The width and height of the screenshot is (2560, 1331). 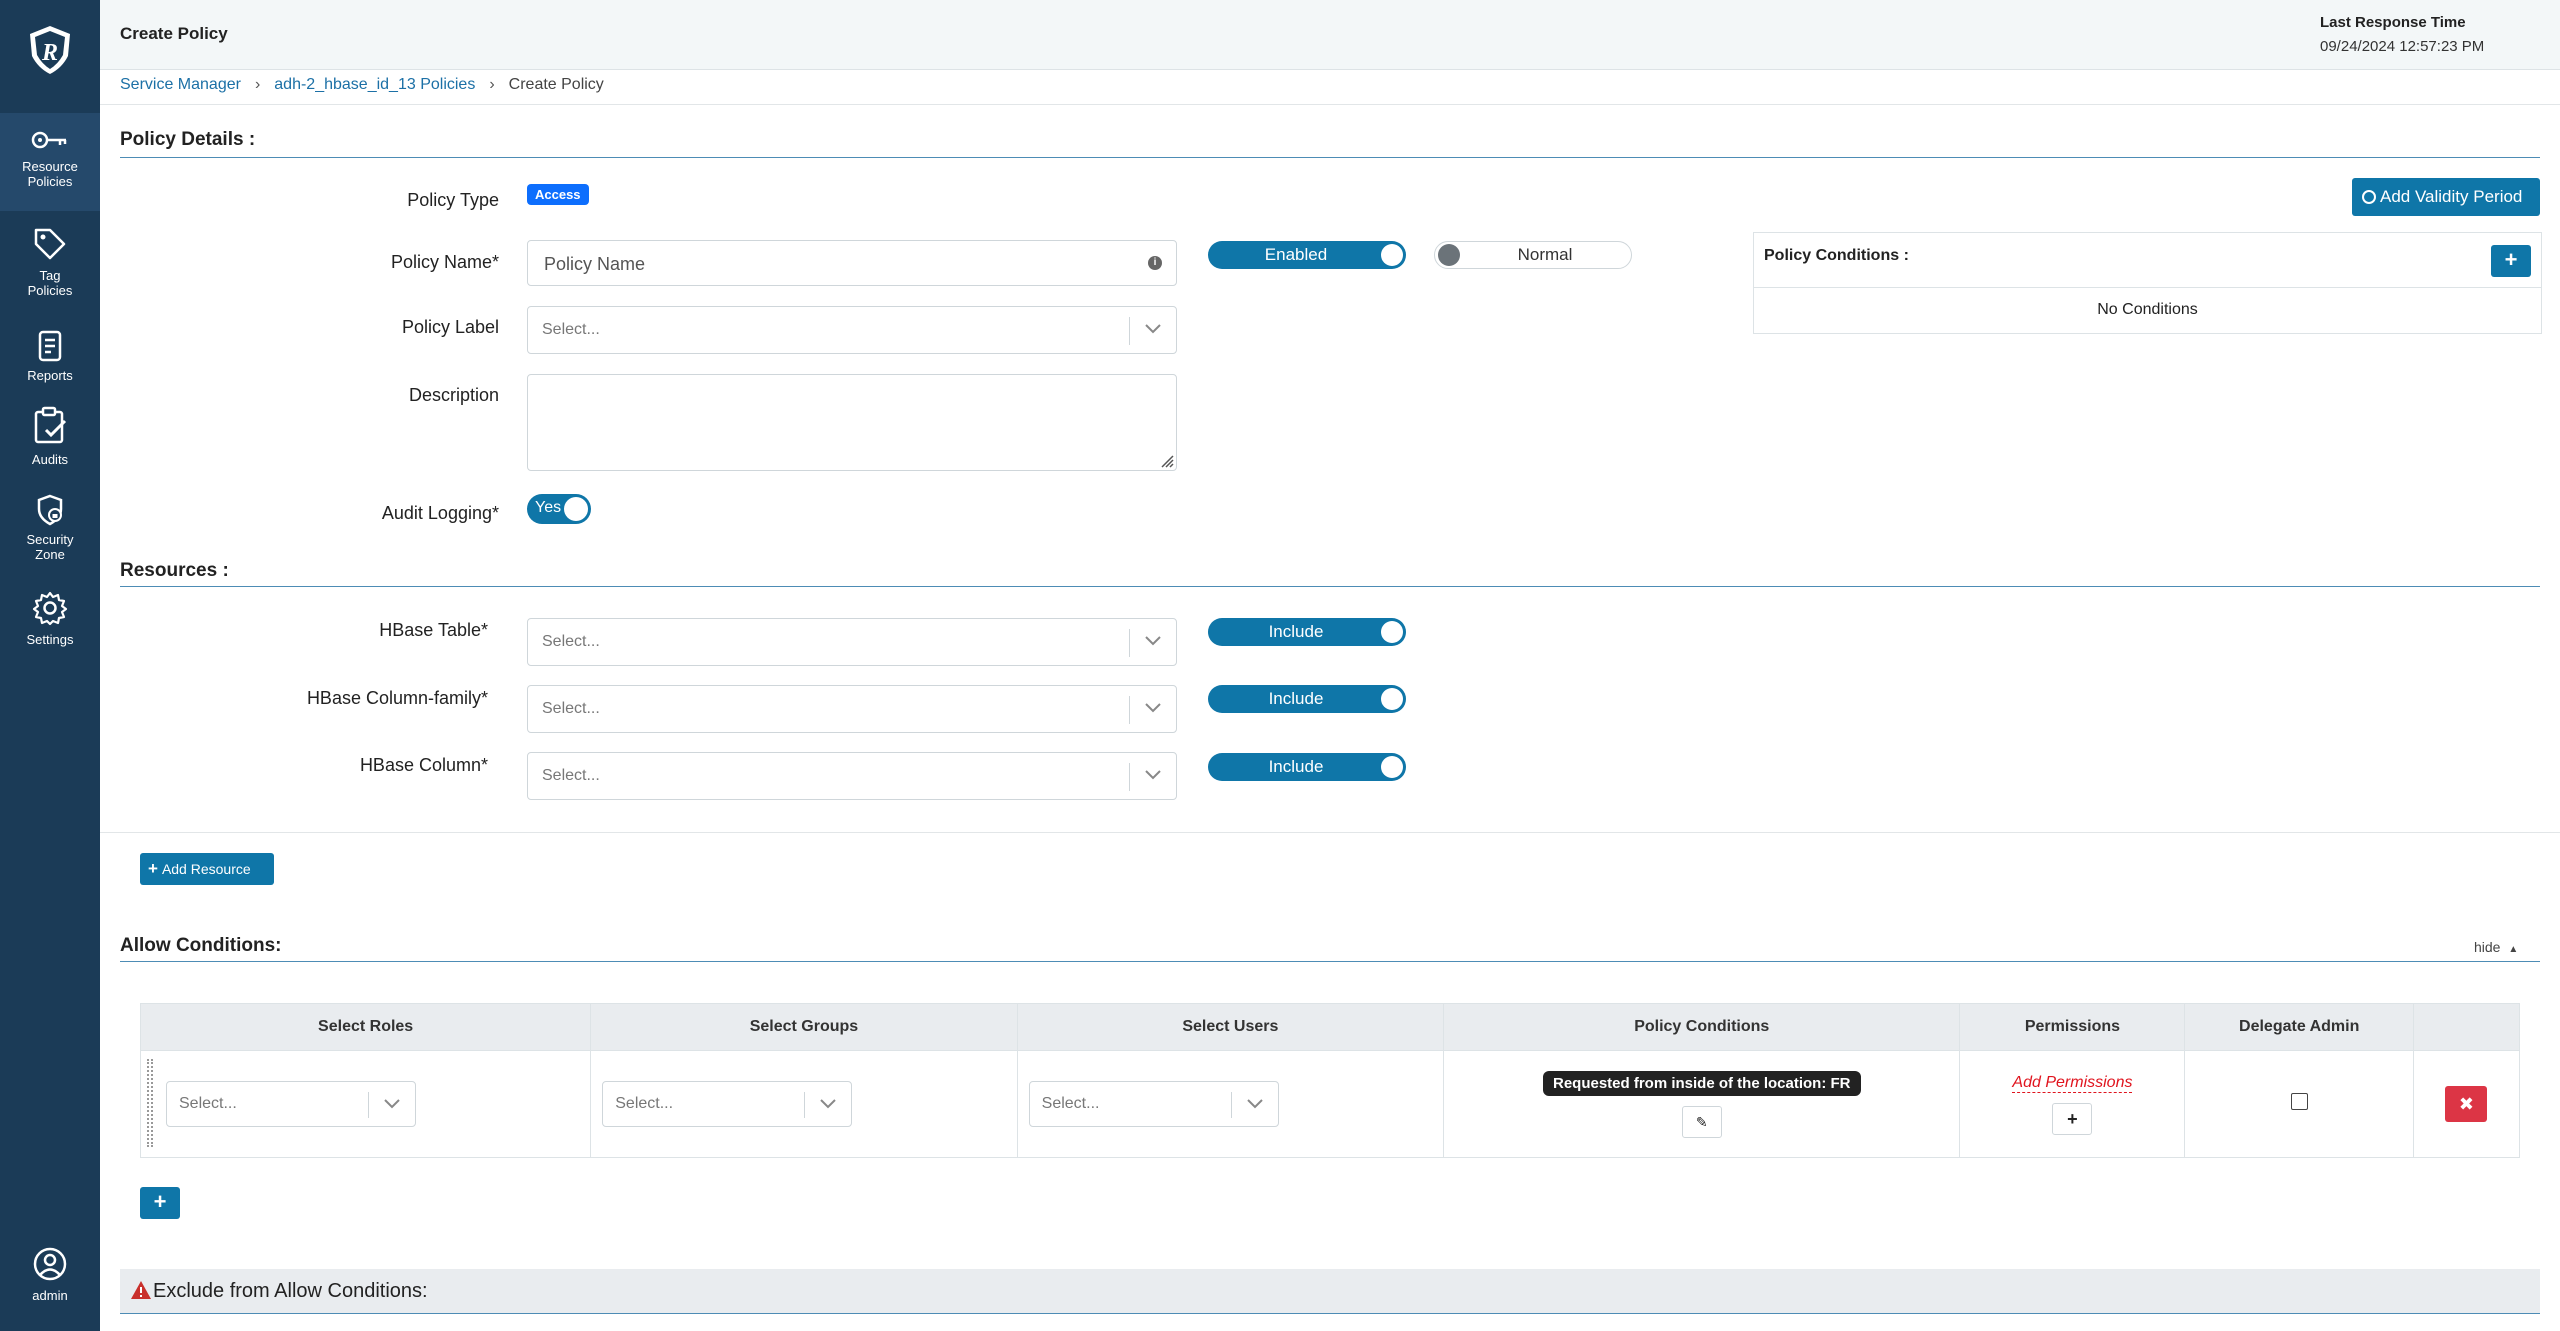 I want to click on add-validity-period-button: Add Validity Period, so click(x=2446, y=197).